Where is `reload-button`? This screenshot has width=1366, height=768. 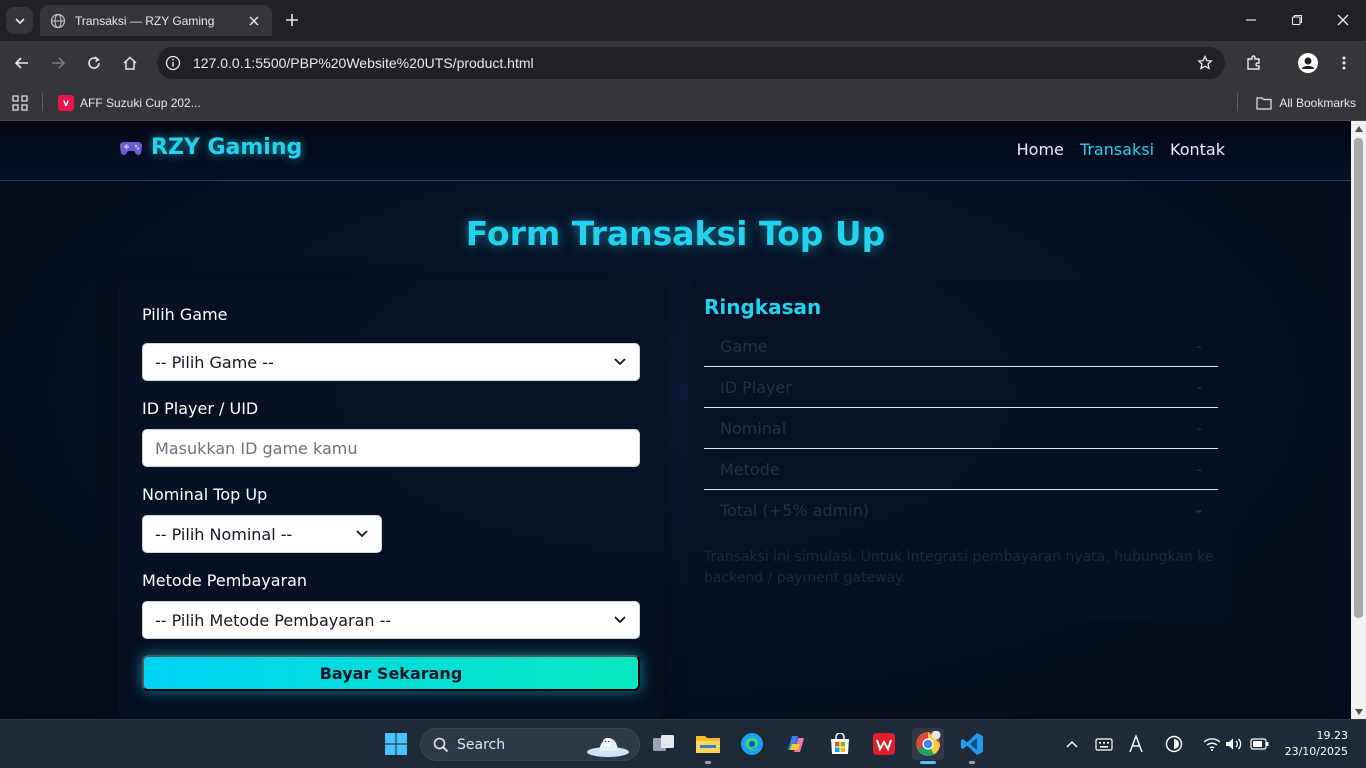 reload-button is located at coordinates (94, 63).